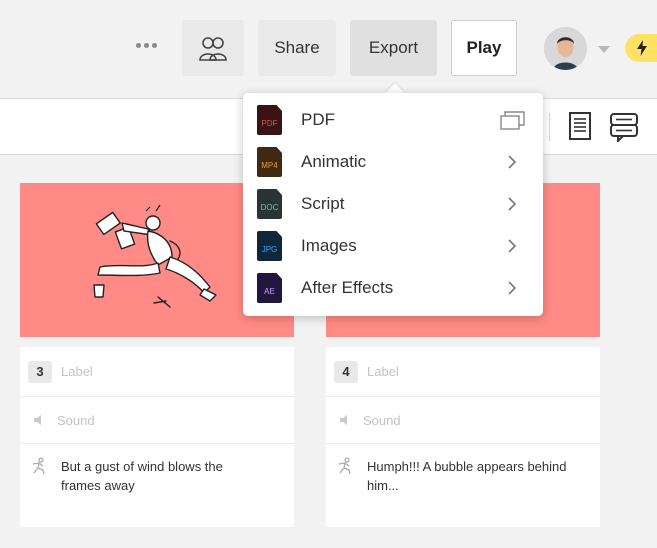  Describe the element at coordinates (393, 246) in the screenshot. I see `export-menu-item-images: JPG Images` at that location.